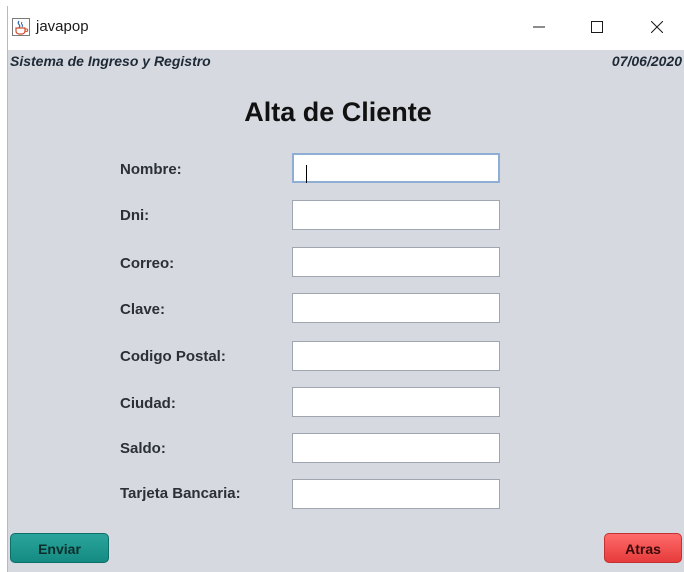 This screenshot has width=684, height=572. What do you see at coordinates (62, 26) in the screenshot?
I see `window-title: javapop` at bounding box center [62, 26].